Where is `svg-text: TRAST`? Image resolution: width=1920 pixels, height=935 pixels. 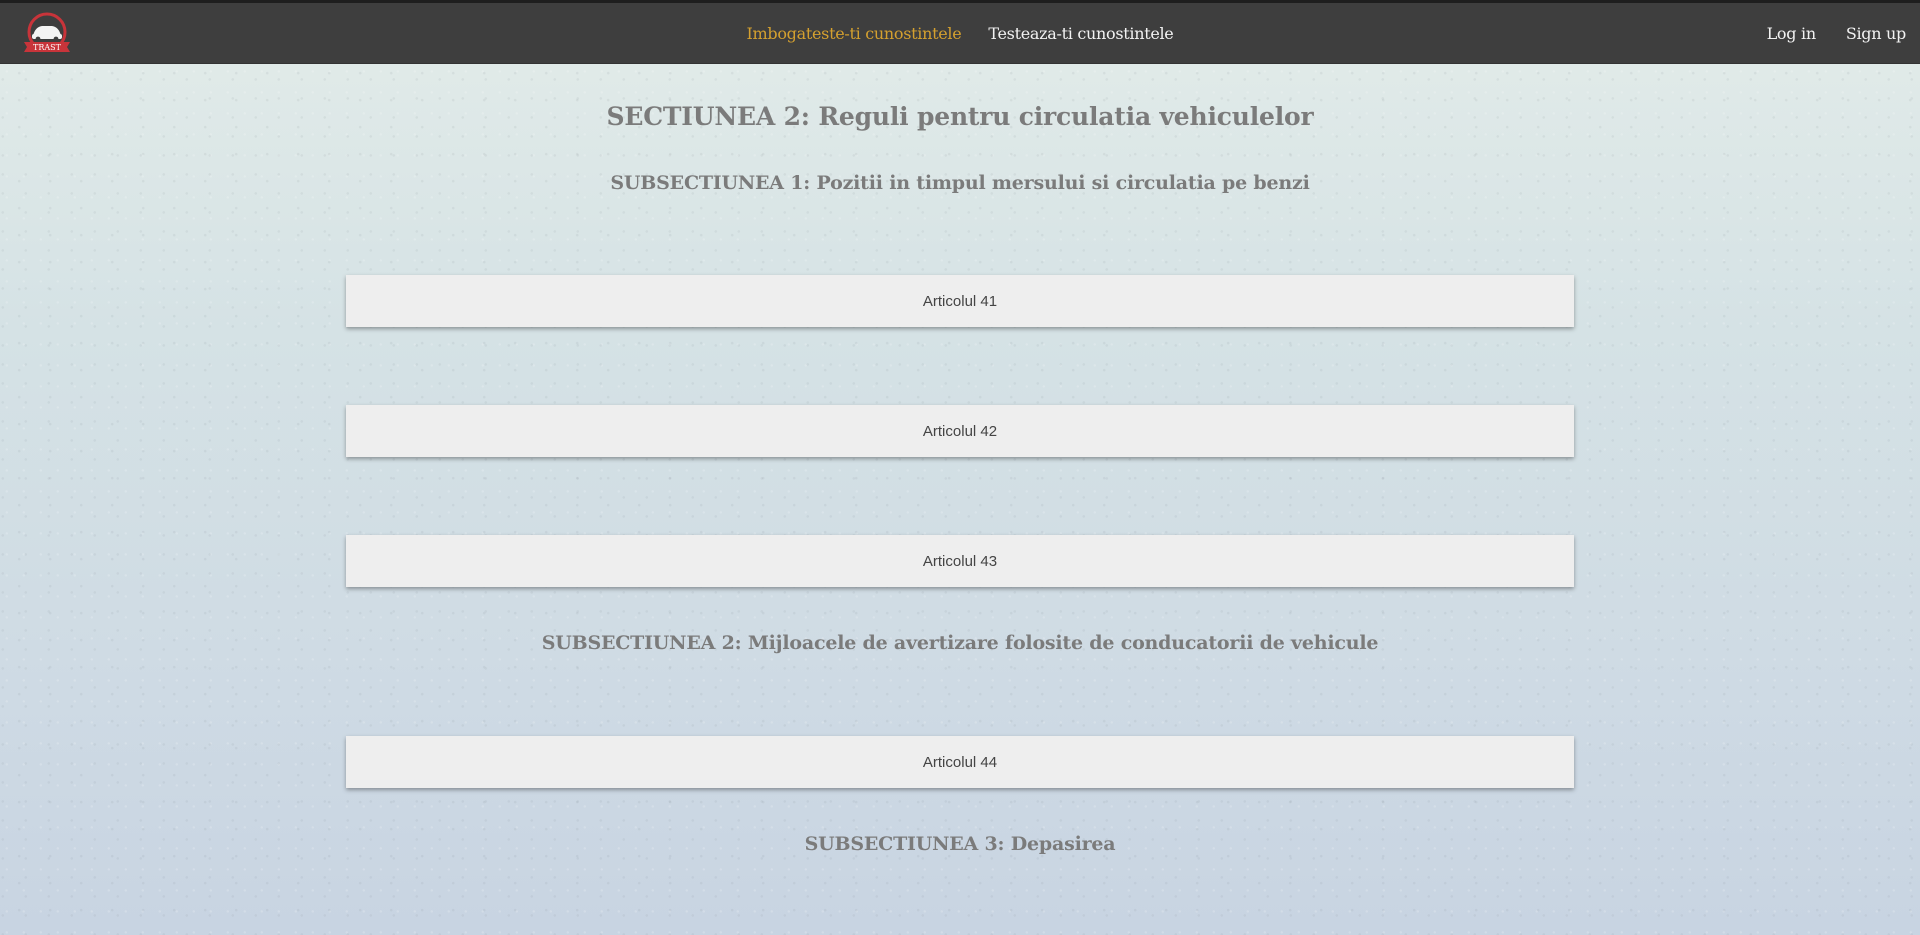 svg-text: TRAST is located at coordinates (47, 47).